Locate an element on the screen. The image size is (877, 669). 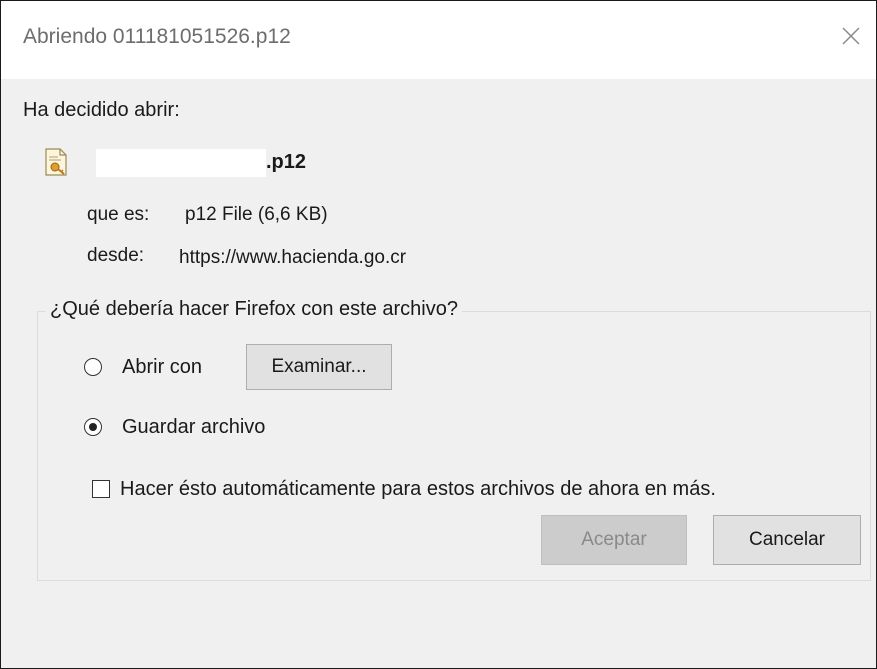
open-heading: Ha decidido abrir: is located at coordinates (101, 110).